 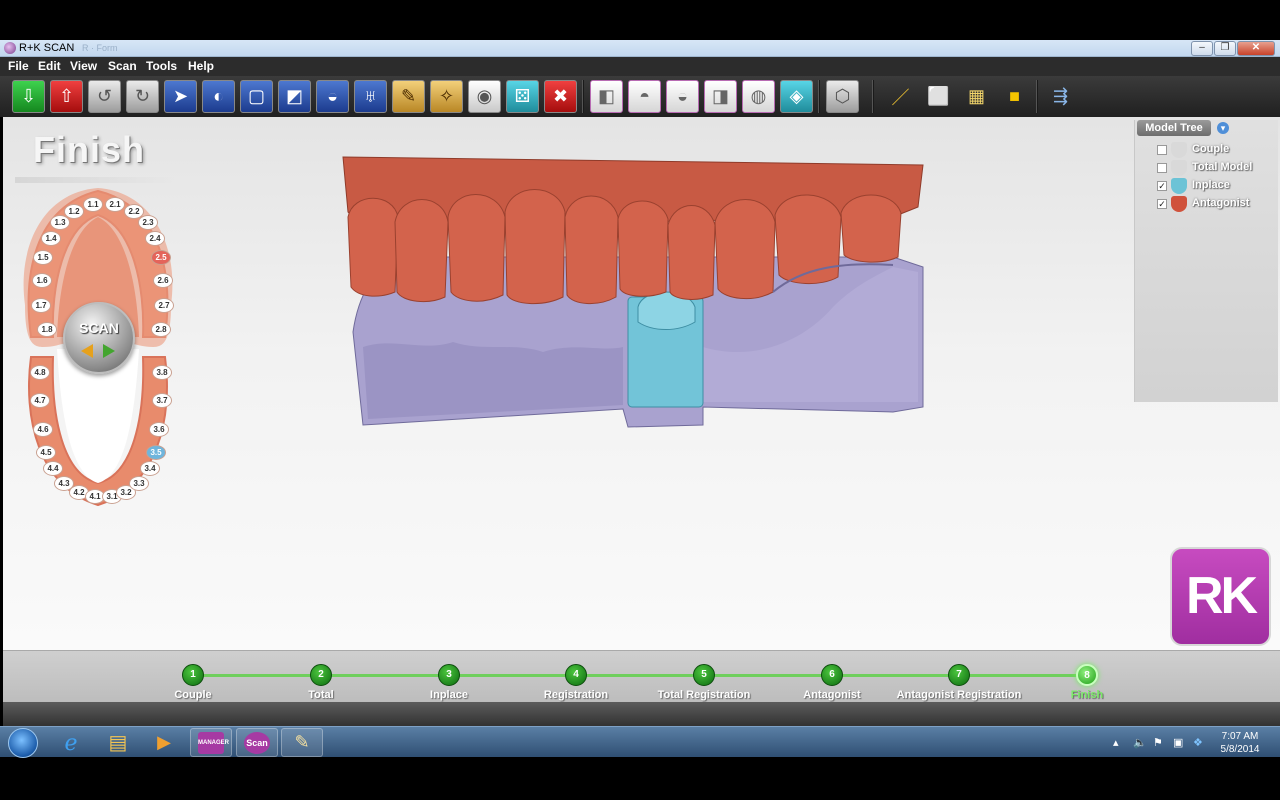 I want to click on tooth-1-4: 1.4, so click(x=51, y=238).